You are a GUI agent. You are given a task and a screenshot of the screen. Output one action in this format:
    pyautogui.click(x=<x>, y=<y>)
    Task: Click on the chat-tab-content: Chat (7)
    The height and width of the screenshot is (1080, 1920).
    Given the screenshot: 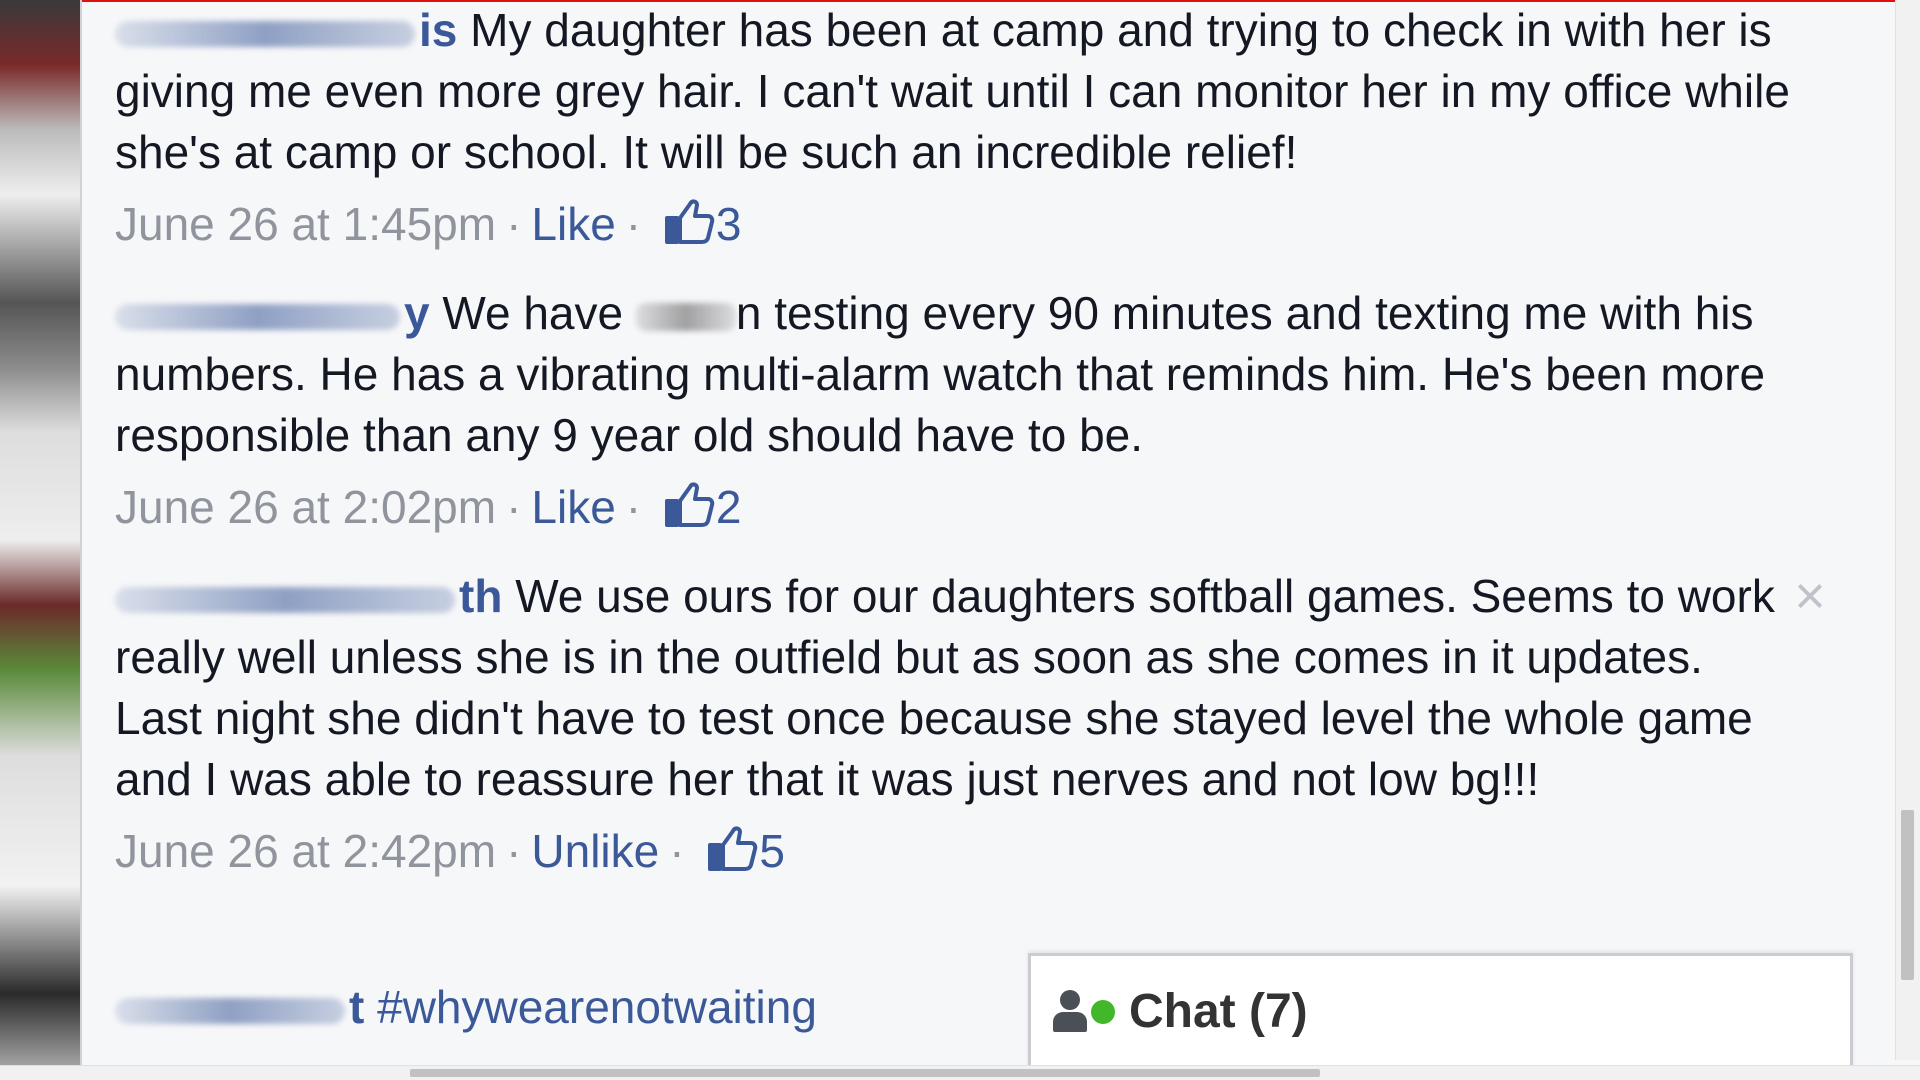 What is the action you would take?
    pyautogui.click(x=1180, y=1011)
    